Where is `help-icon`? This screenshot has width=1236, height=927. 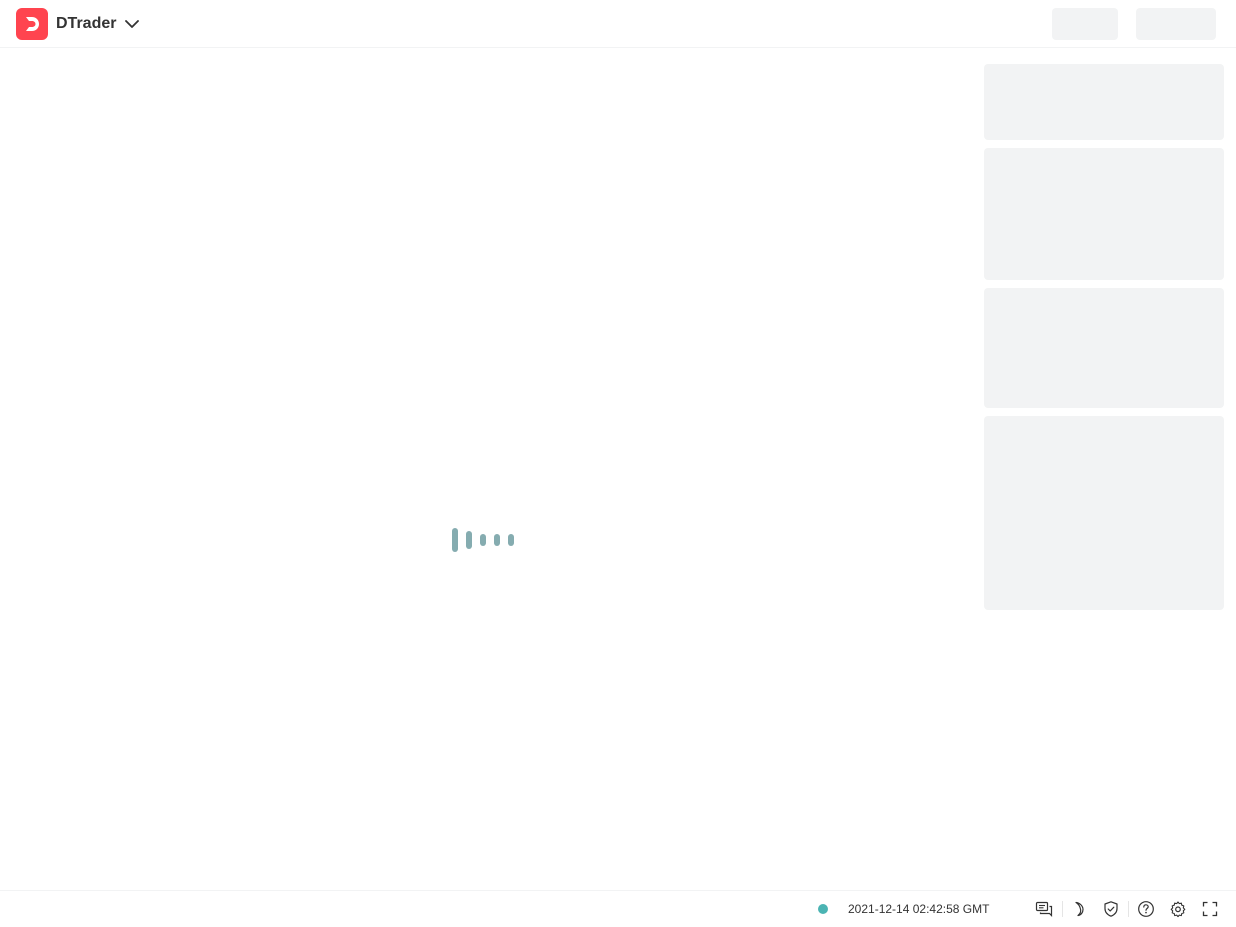 help-icon is located at coordinates (1146, 909).